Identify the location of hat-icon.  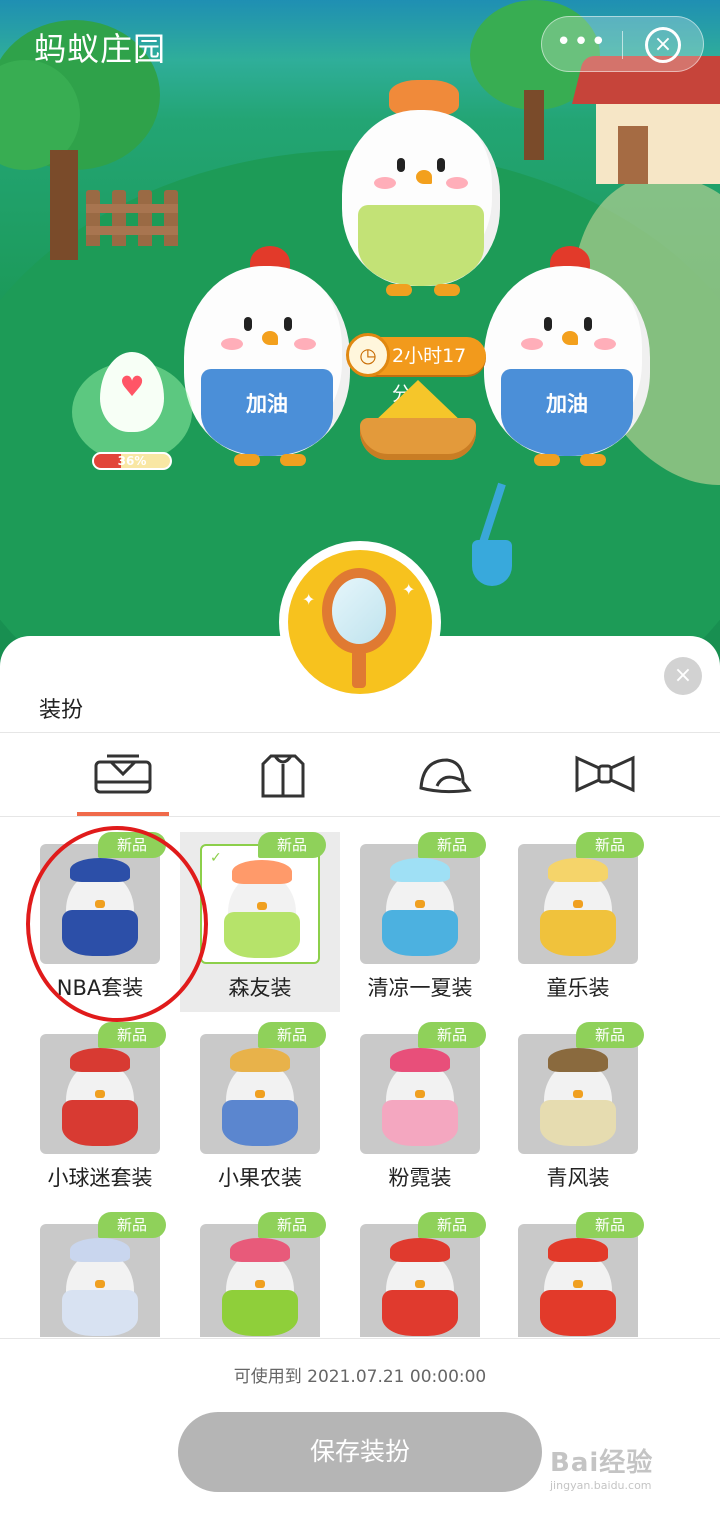
(445, 776).